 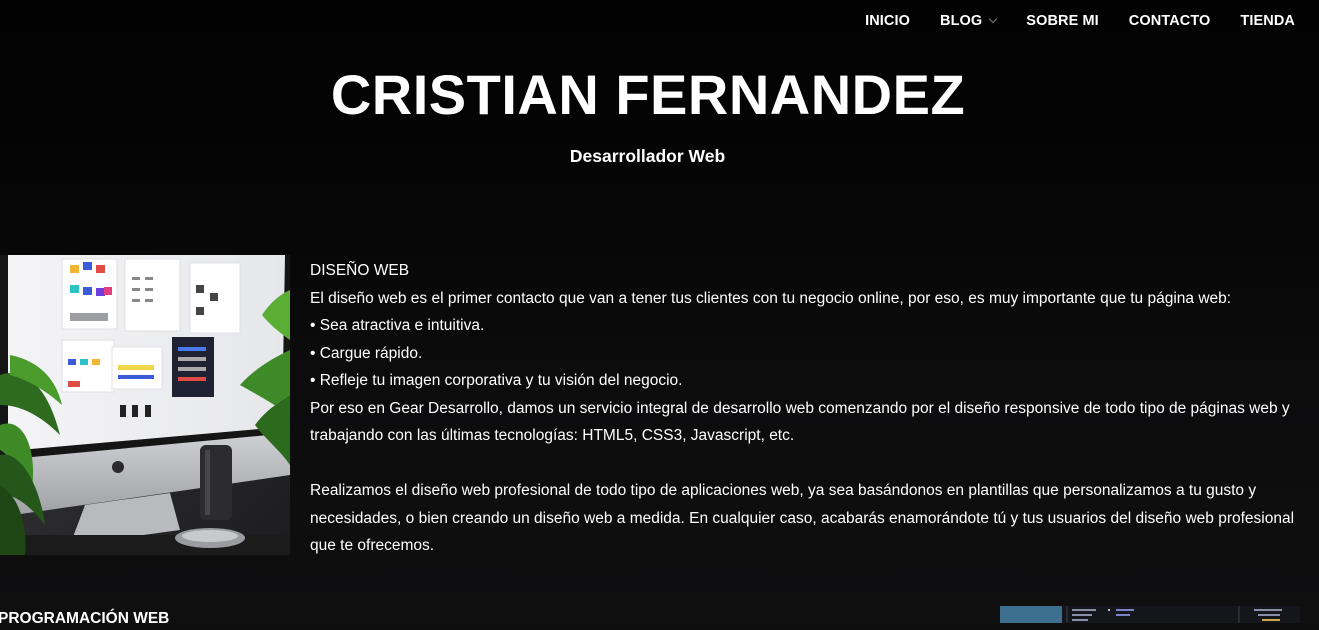 What do you see at coordinates (961, 21) in the screenshot?
I see `nav-item-label: BLOG` at bounding box center [961, 21].